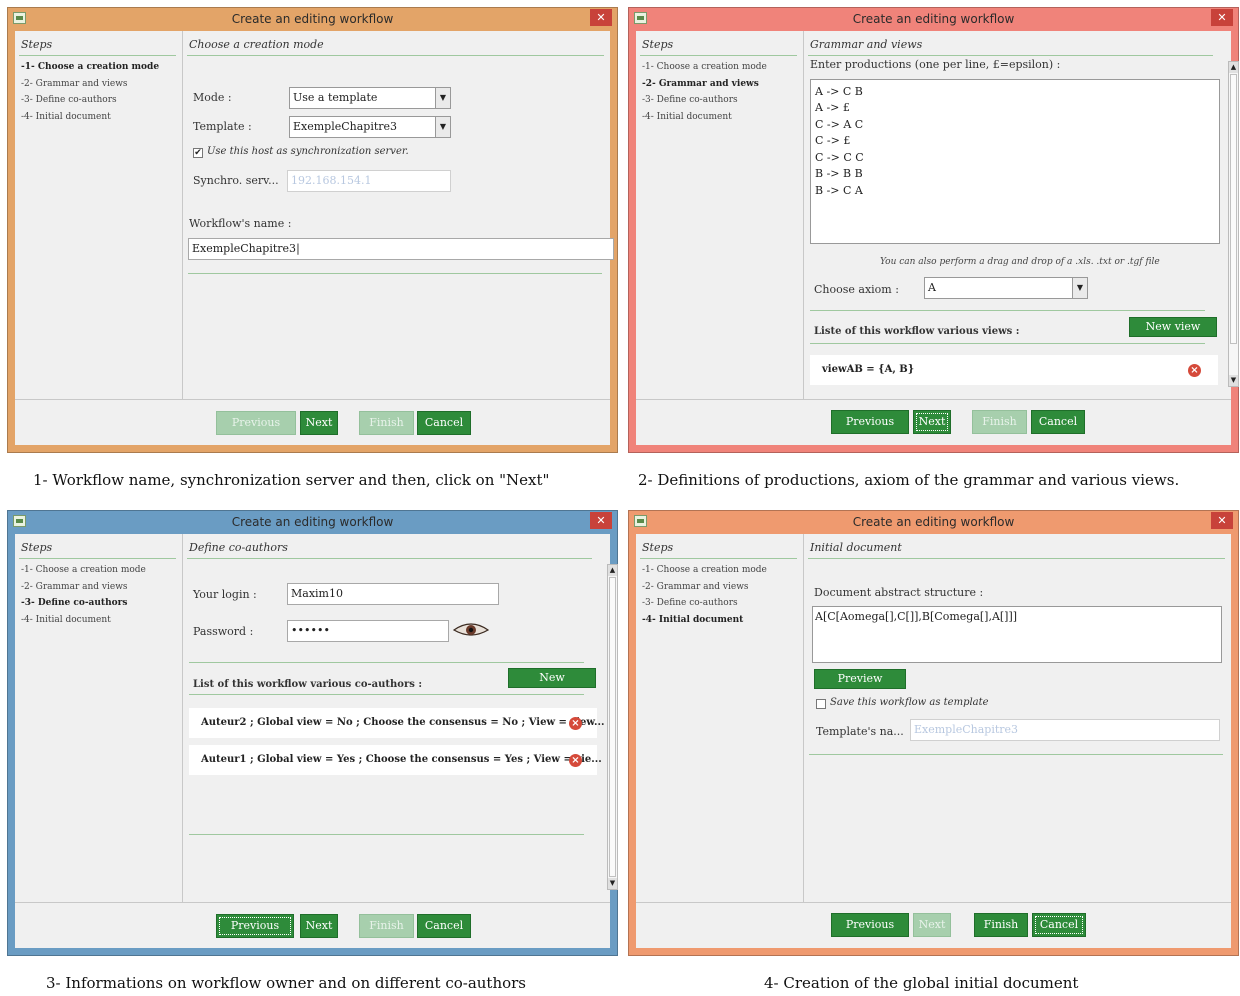 This screenshot has width=1240, height=996. Describe the element at coordinates (369, 181) in the screenshot. I see `sync-server-field: 192.168.154.1` at that location.